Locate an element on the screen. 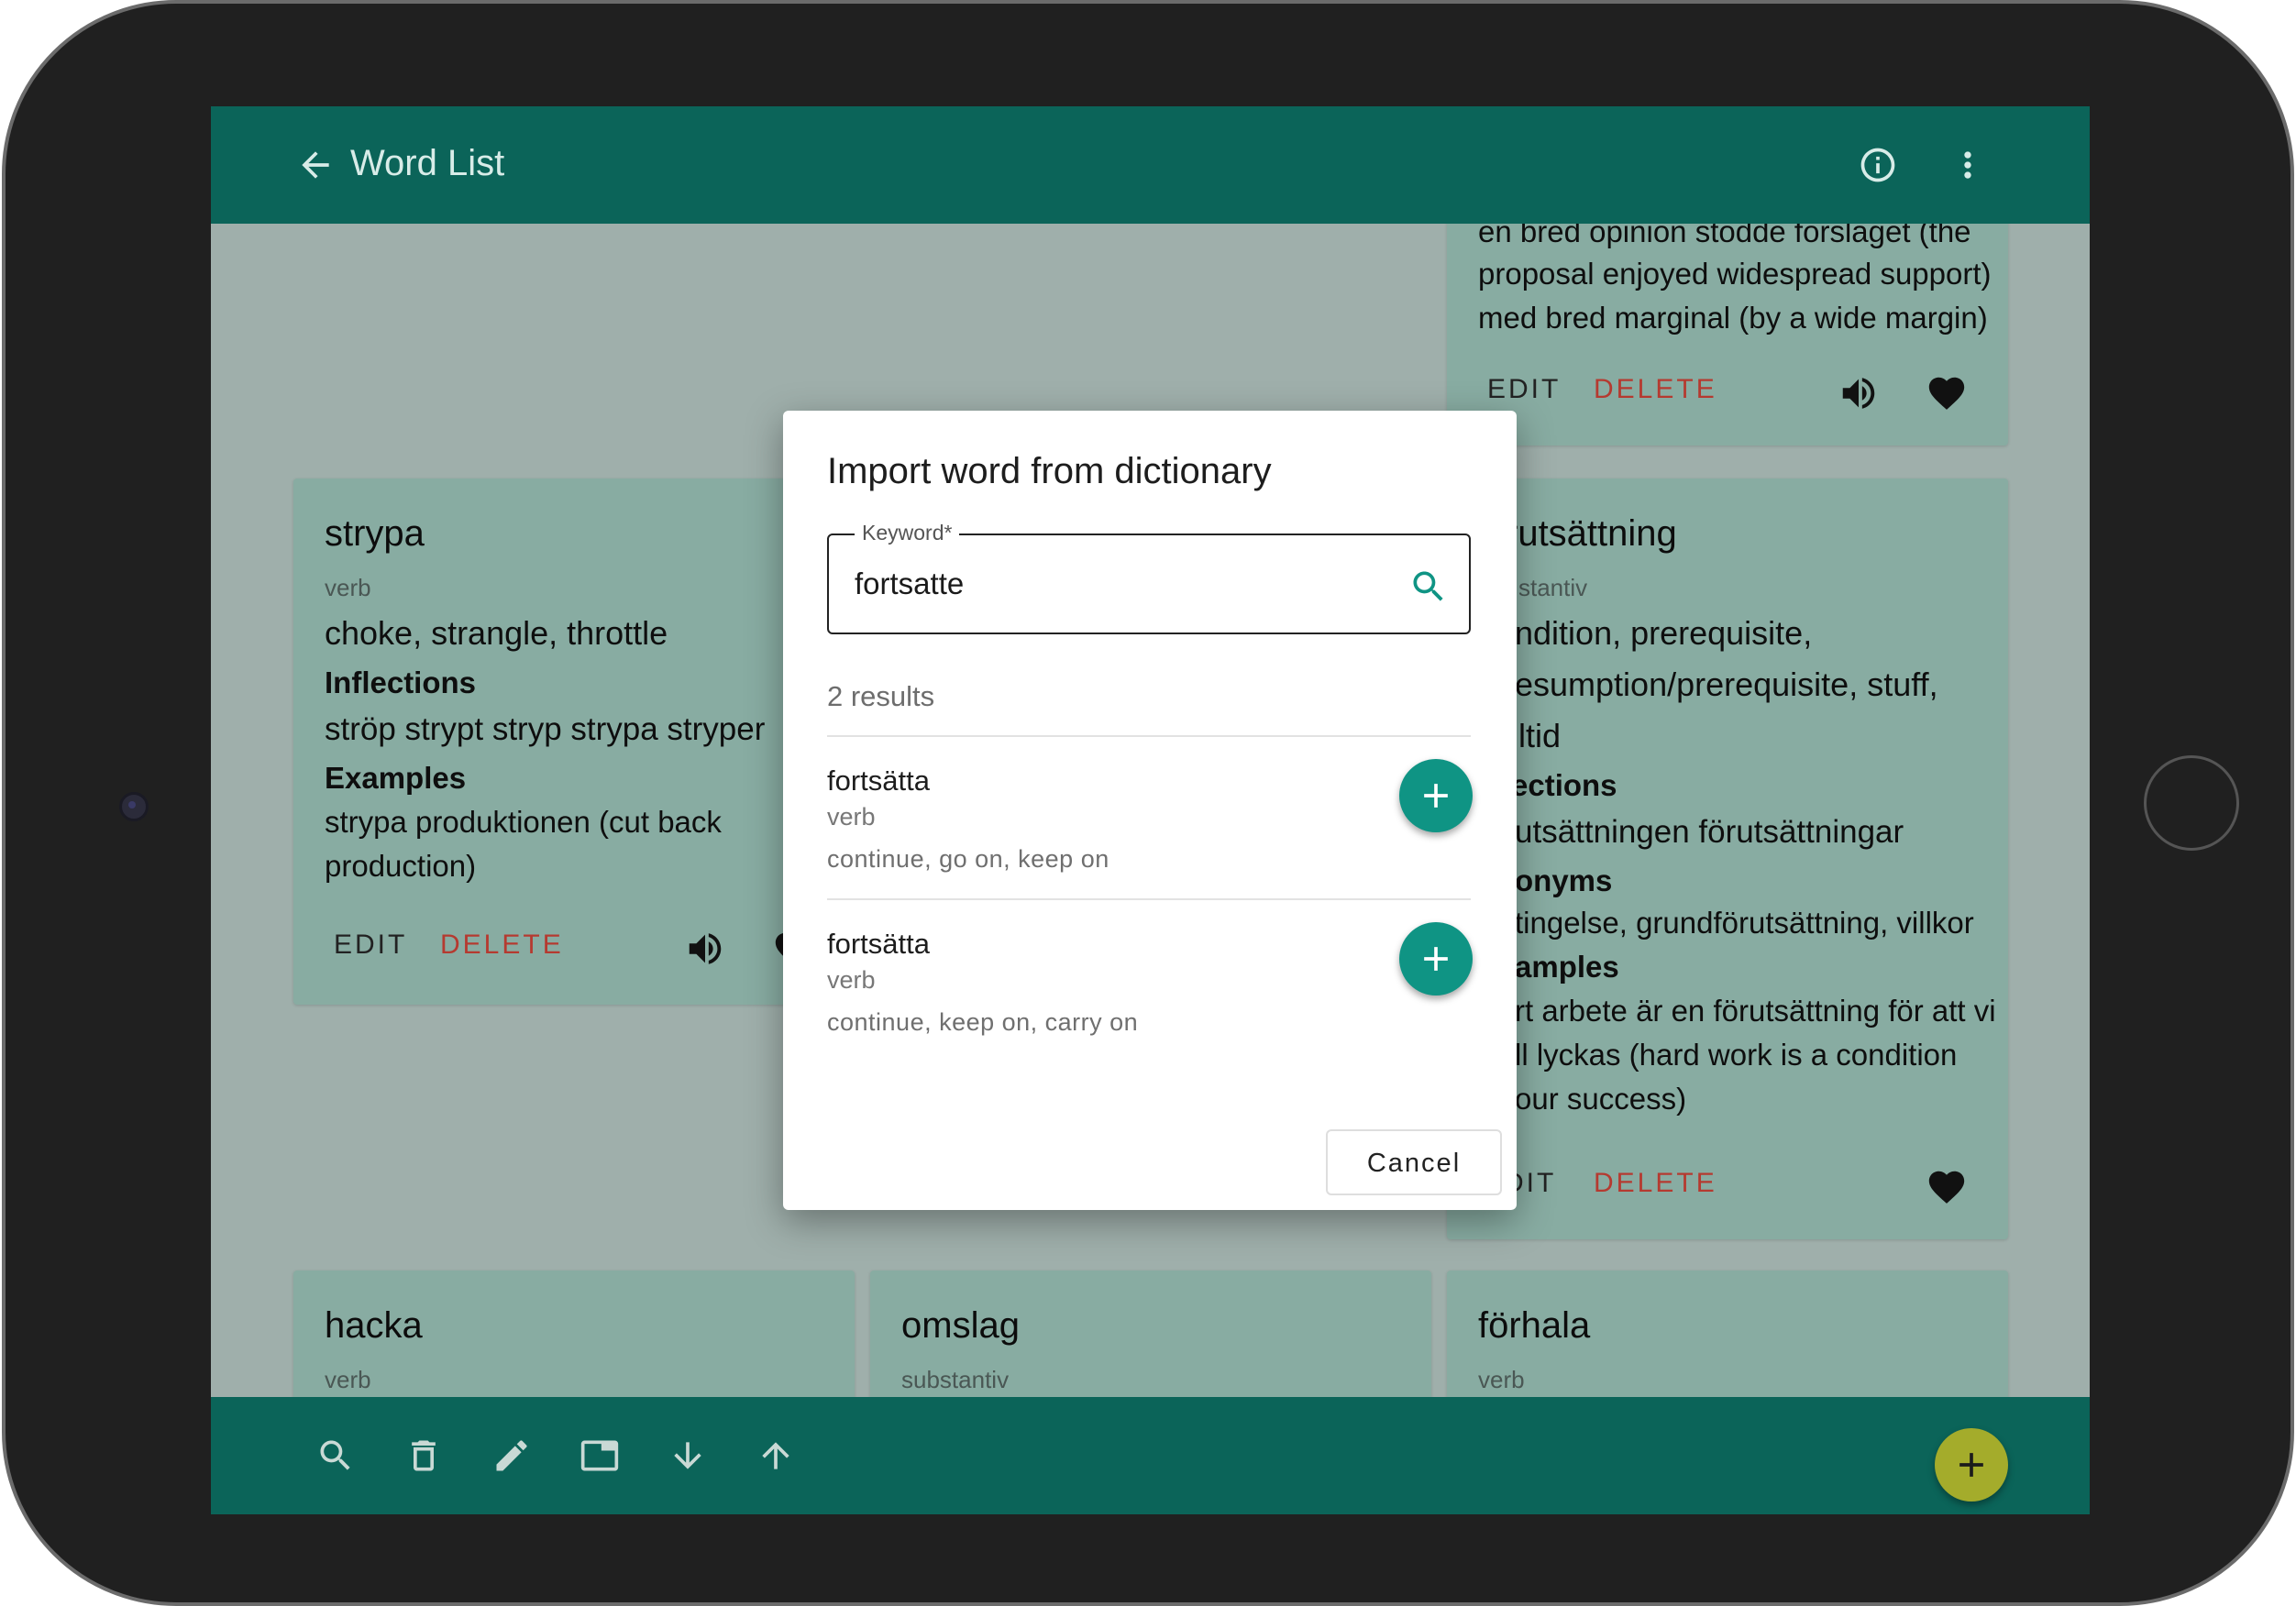 The width and height of the screenshot is (2296, 1606). arrow-up-icon is located at coordinates (776, 1456).